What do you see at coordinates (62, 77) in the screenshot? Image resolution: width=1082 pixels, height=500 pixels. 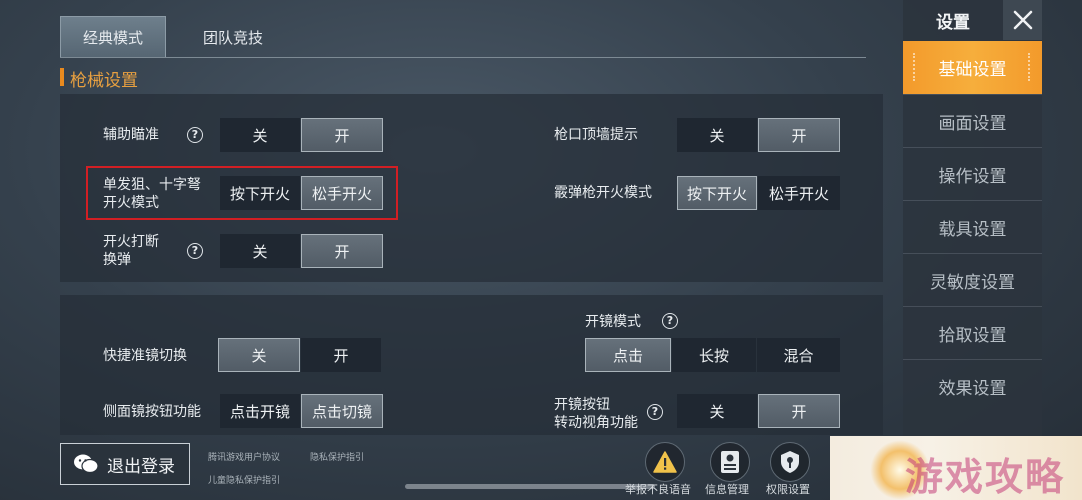 I see `section-marker` at bounding box center [62, 77].